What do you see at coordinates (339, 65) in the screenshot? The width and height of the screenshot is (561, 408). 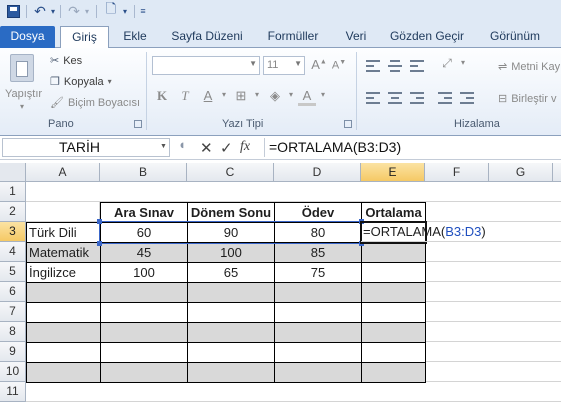 I see `shrink-font-icon: A▼` at bounding box center [339, 65].